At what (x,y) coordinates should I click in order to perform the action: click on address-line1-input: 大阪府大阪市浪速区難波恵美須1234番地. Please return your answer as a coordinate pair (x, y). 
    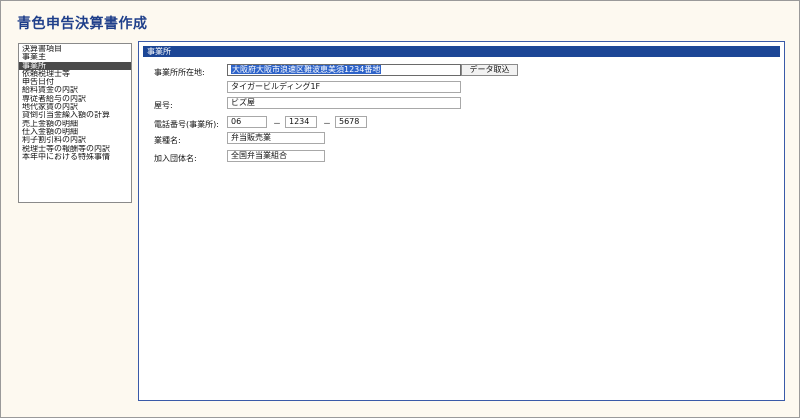
    Looking at the image, I should click on (344, 70).